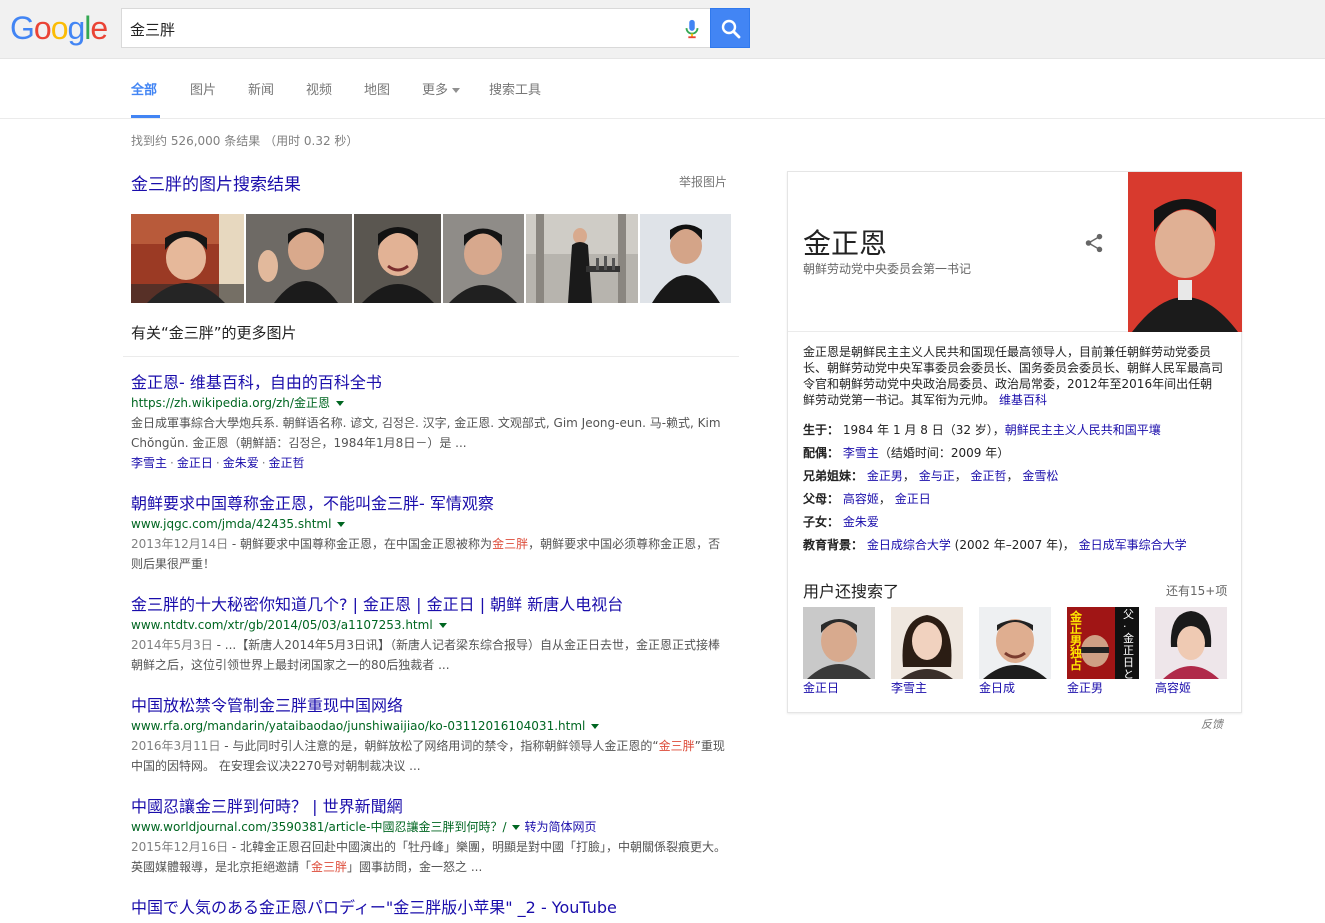  Describe the element at coordinates (1015, 252) in the screenshot. I see `kp-header: 金正恩 朝鲜劳动党中央委员会第一书记` at that location.